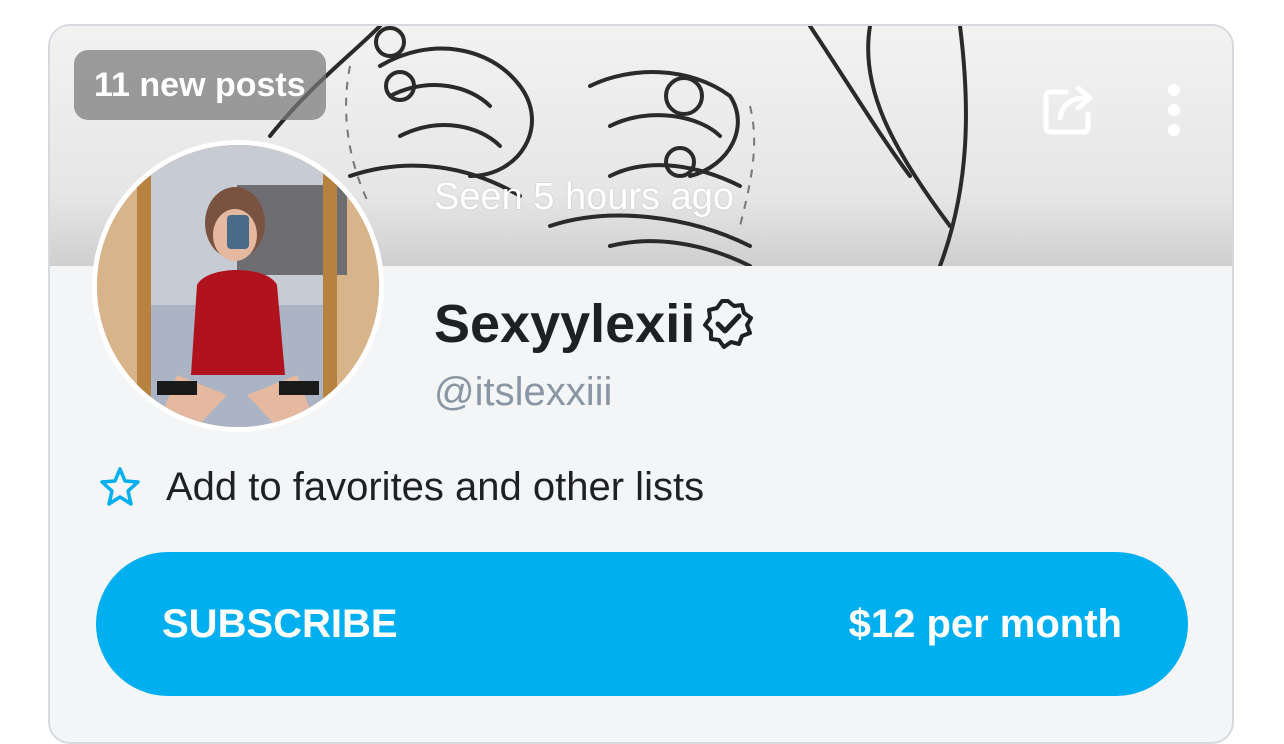 Image resolution: width=1284 pixels, height=744 pixels. I want to click on avatar-photo, so click(238, 286).